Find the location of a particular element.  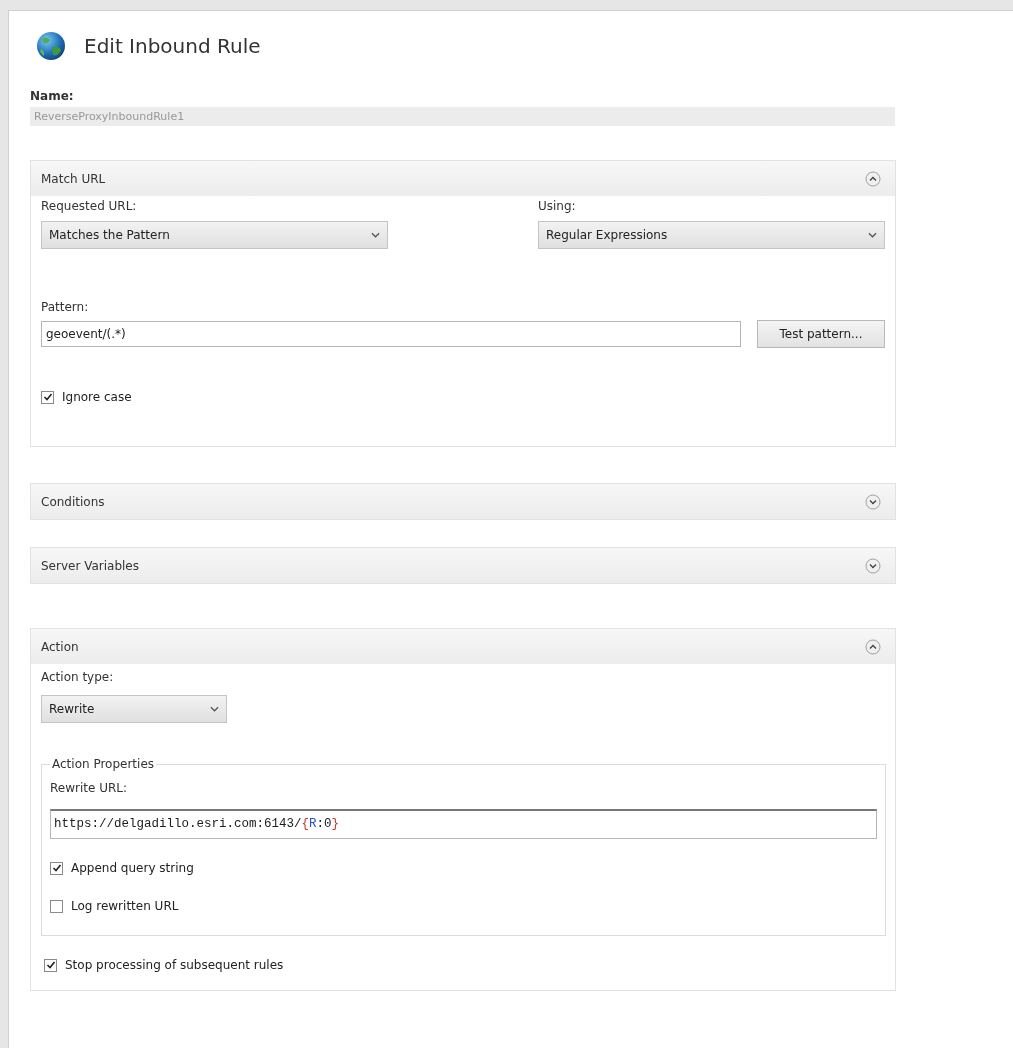

section-header: Action is located at coordinates (463, 646).